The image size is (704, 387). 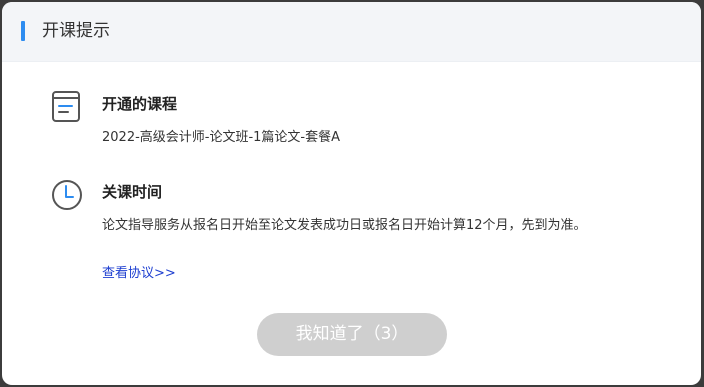 What do you see at coordinates (221, 137) in the screenshot?
I see `course-name: 2022-高级会计师-论文班-1篇论文-套餐A` at bounding box center [221, 137].